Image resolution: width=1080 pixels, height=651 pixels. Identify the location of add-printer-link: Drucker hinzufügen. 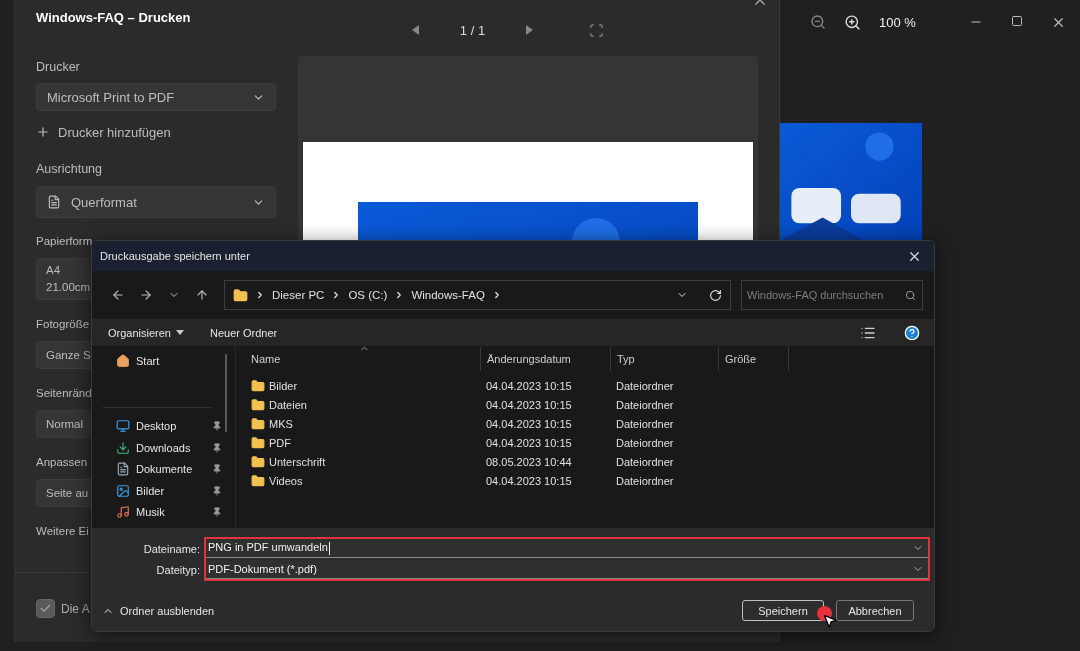
(156, 132).